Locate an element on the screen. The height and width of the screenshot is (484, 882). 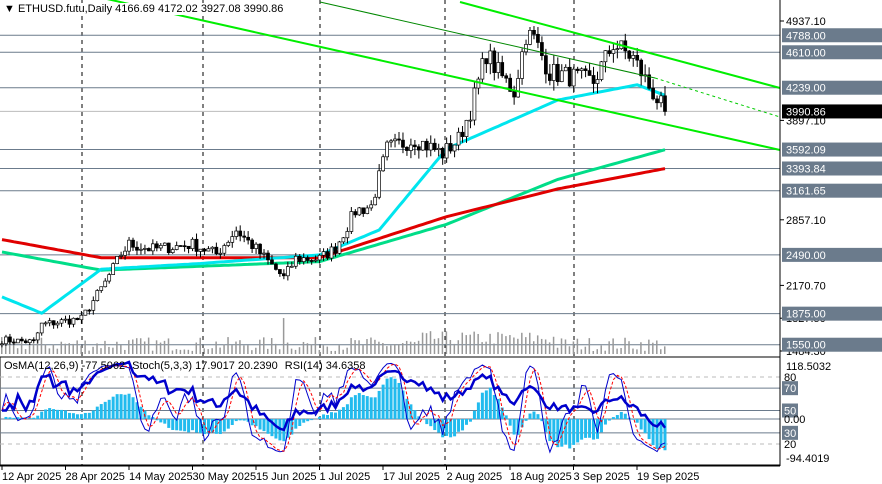
rsi-label: RSI(14) 34.6358 is located at coordinates (325, 366).